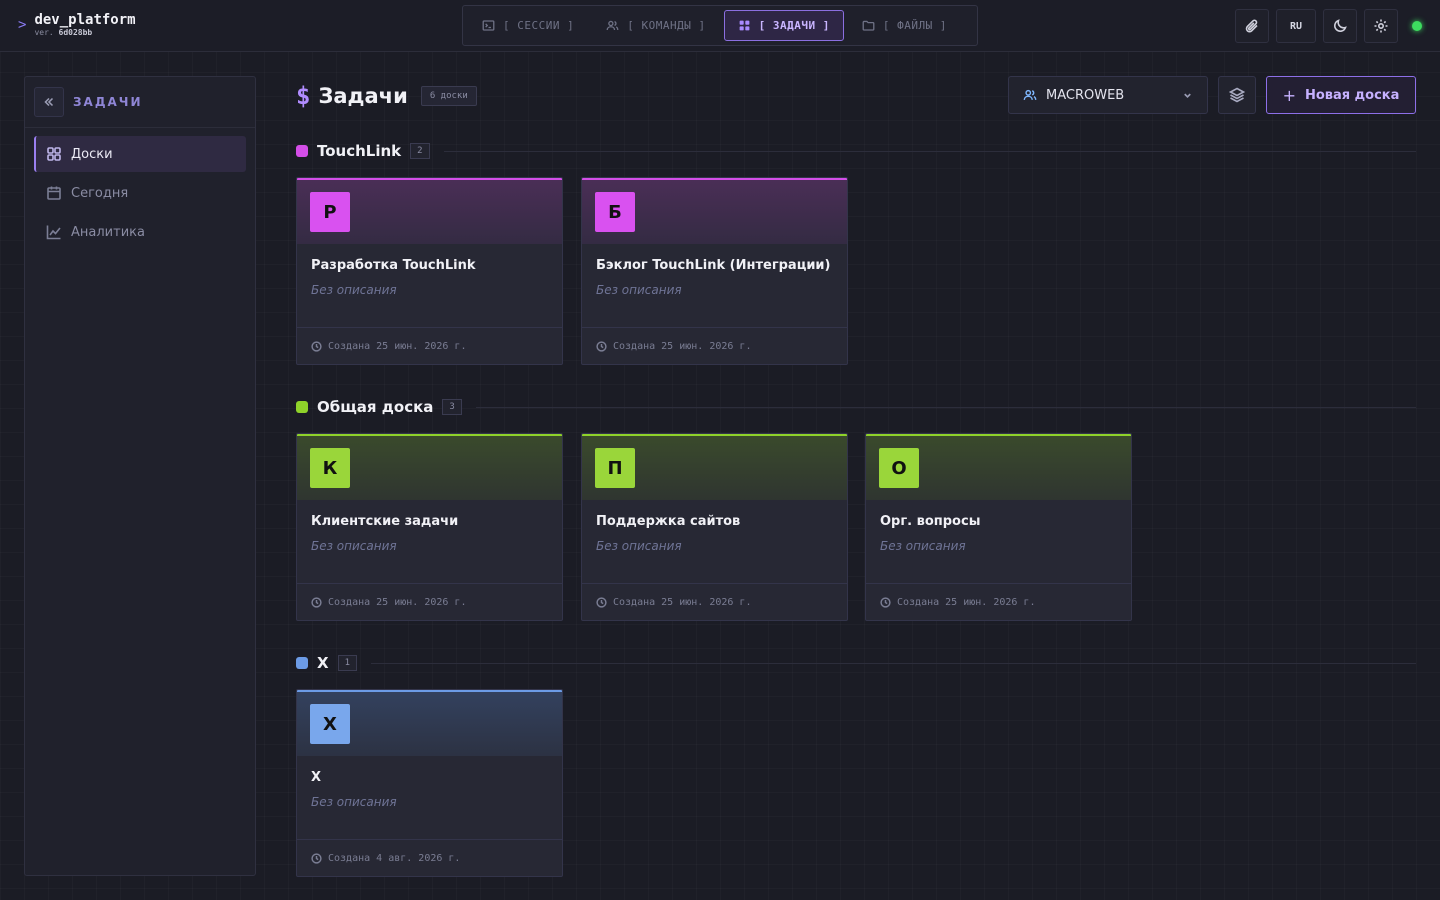 The image size is (1440, 900). I want to click on calendar-icon, so click(54, 193).